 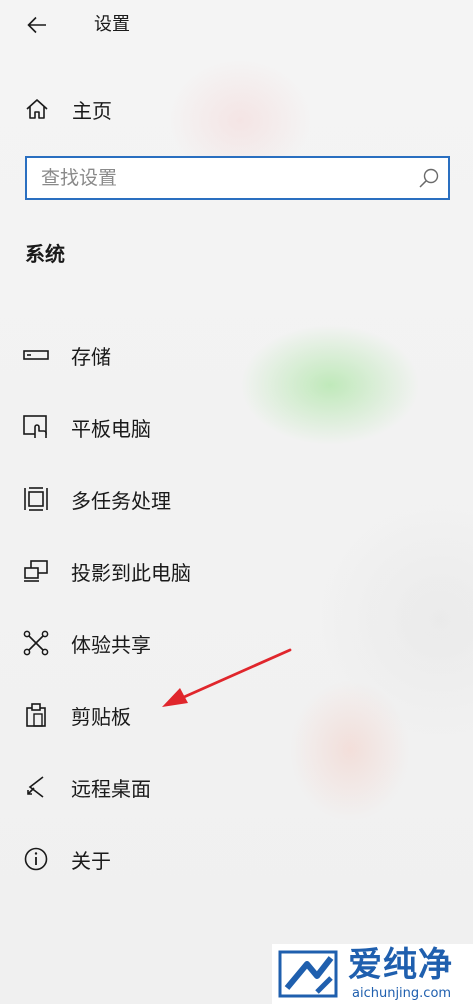 I want to click on nav-item-label: 多任务处理, so click(x=121, y=500).